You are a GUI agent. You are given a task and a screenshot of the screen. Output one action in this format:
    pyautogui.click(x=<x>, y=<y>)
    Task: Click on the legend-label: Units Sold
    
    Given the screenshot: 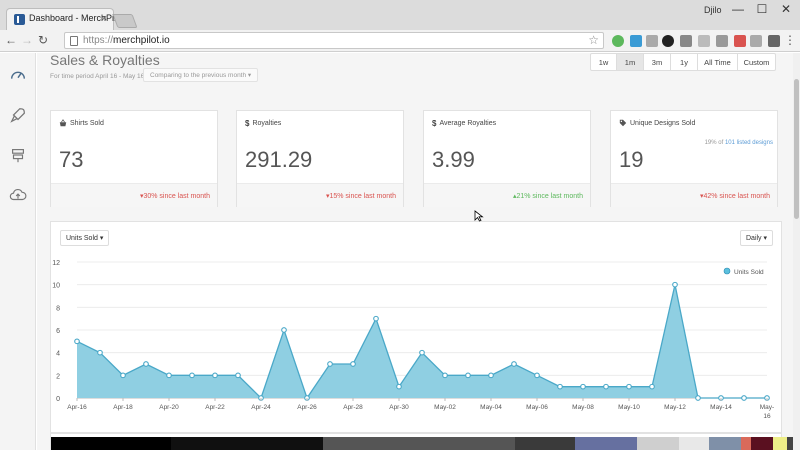 What is the action you would take?
    pyautogui.click(x=749, y=272)
    